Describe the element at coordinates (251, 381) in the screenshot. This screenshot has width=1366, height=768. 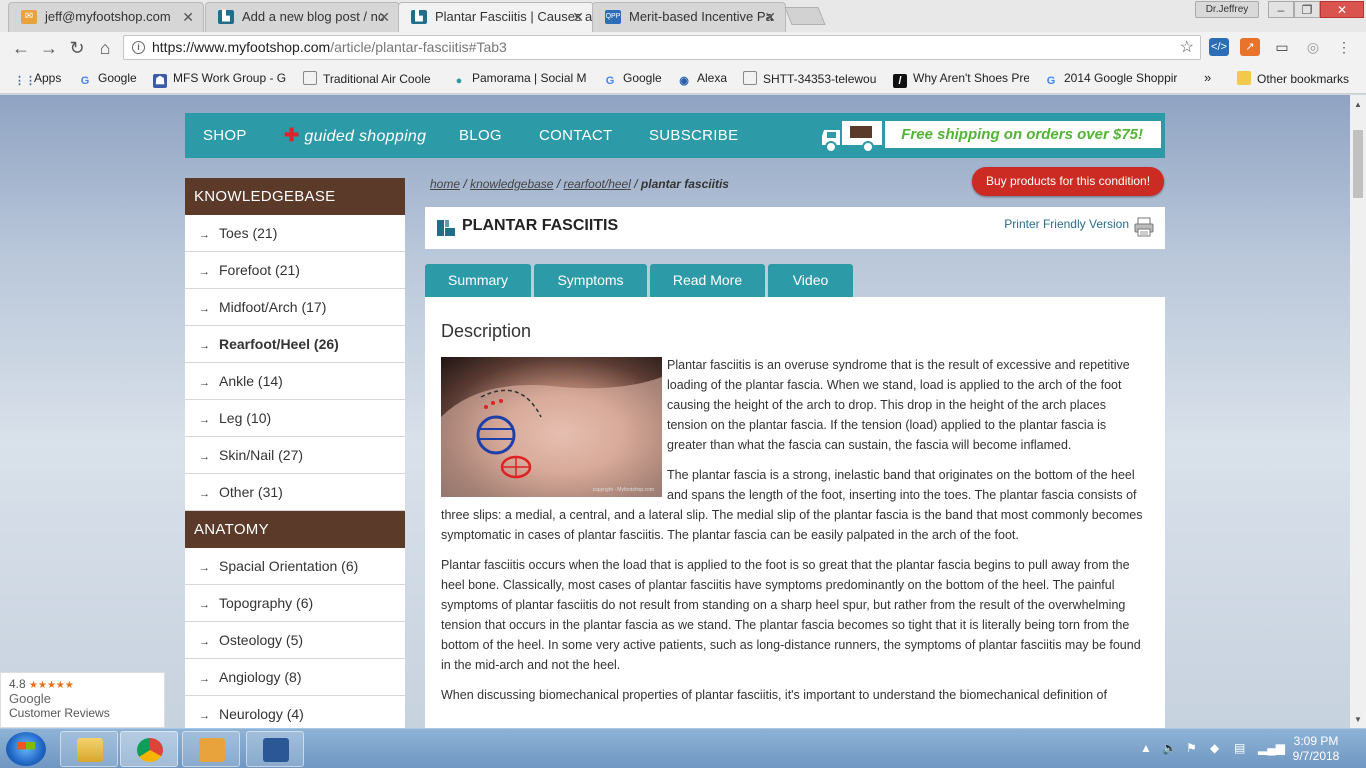
I see `sidebar-item-label: Ankle (14)` at that location.